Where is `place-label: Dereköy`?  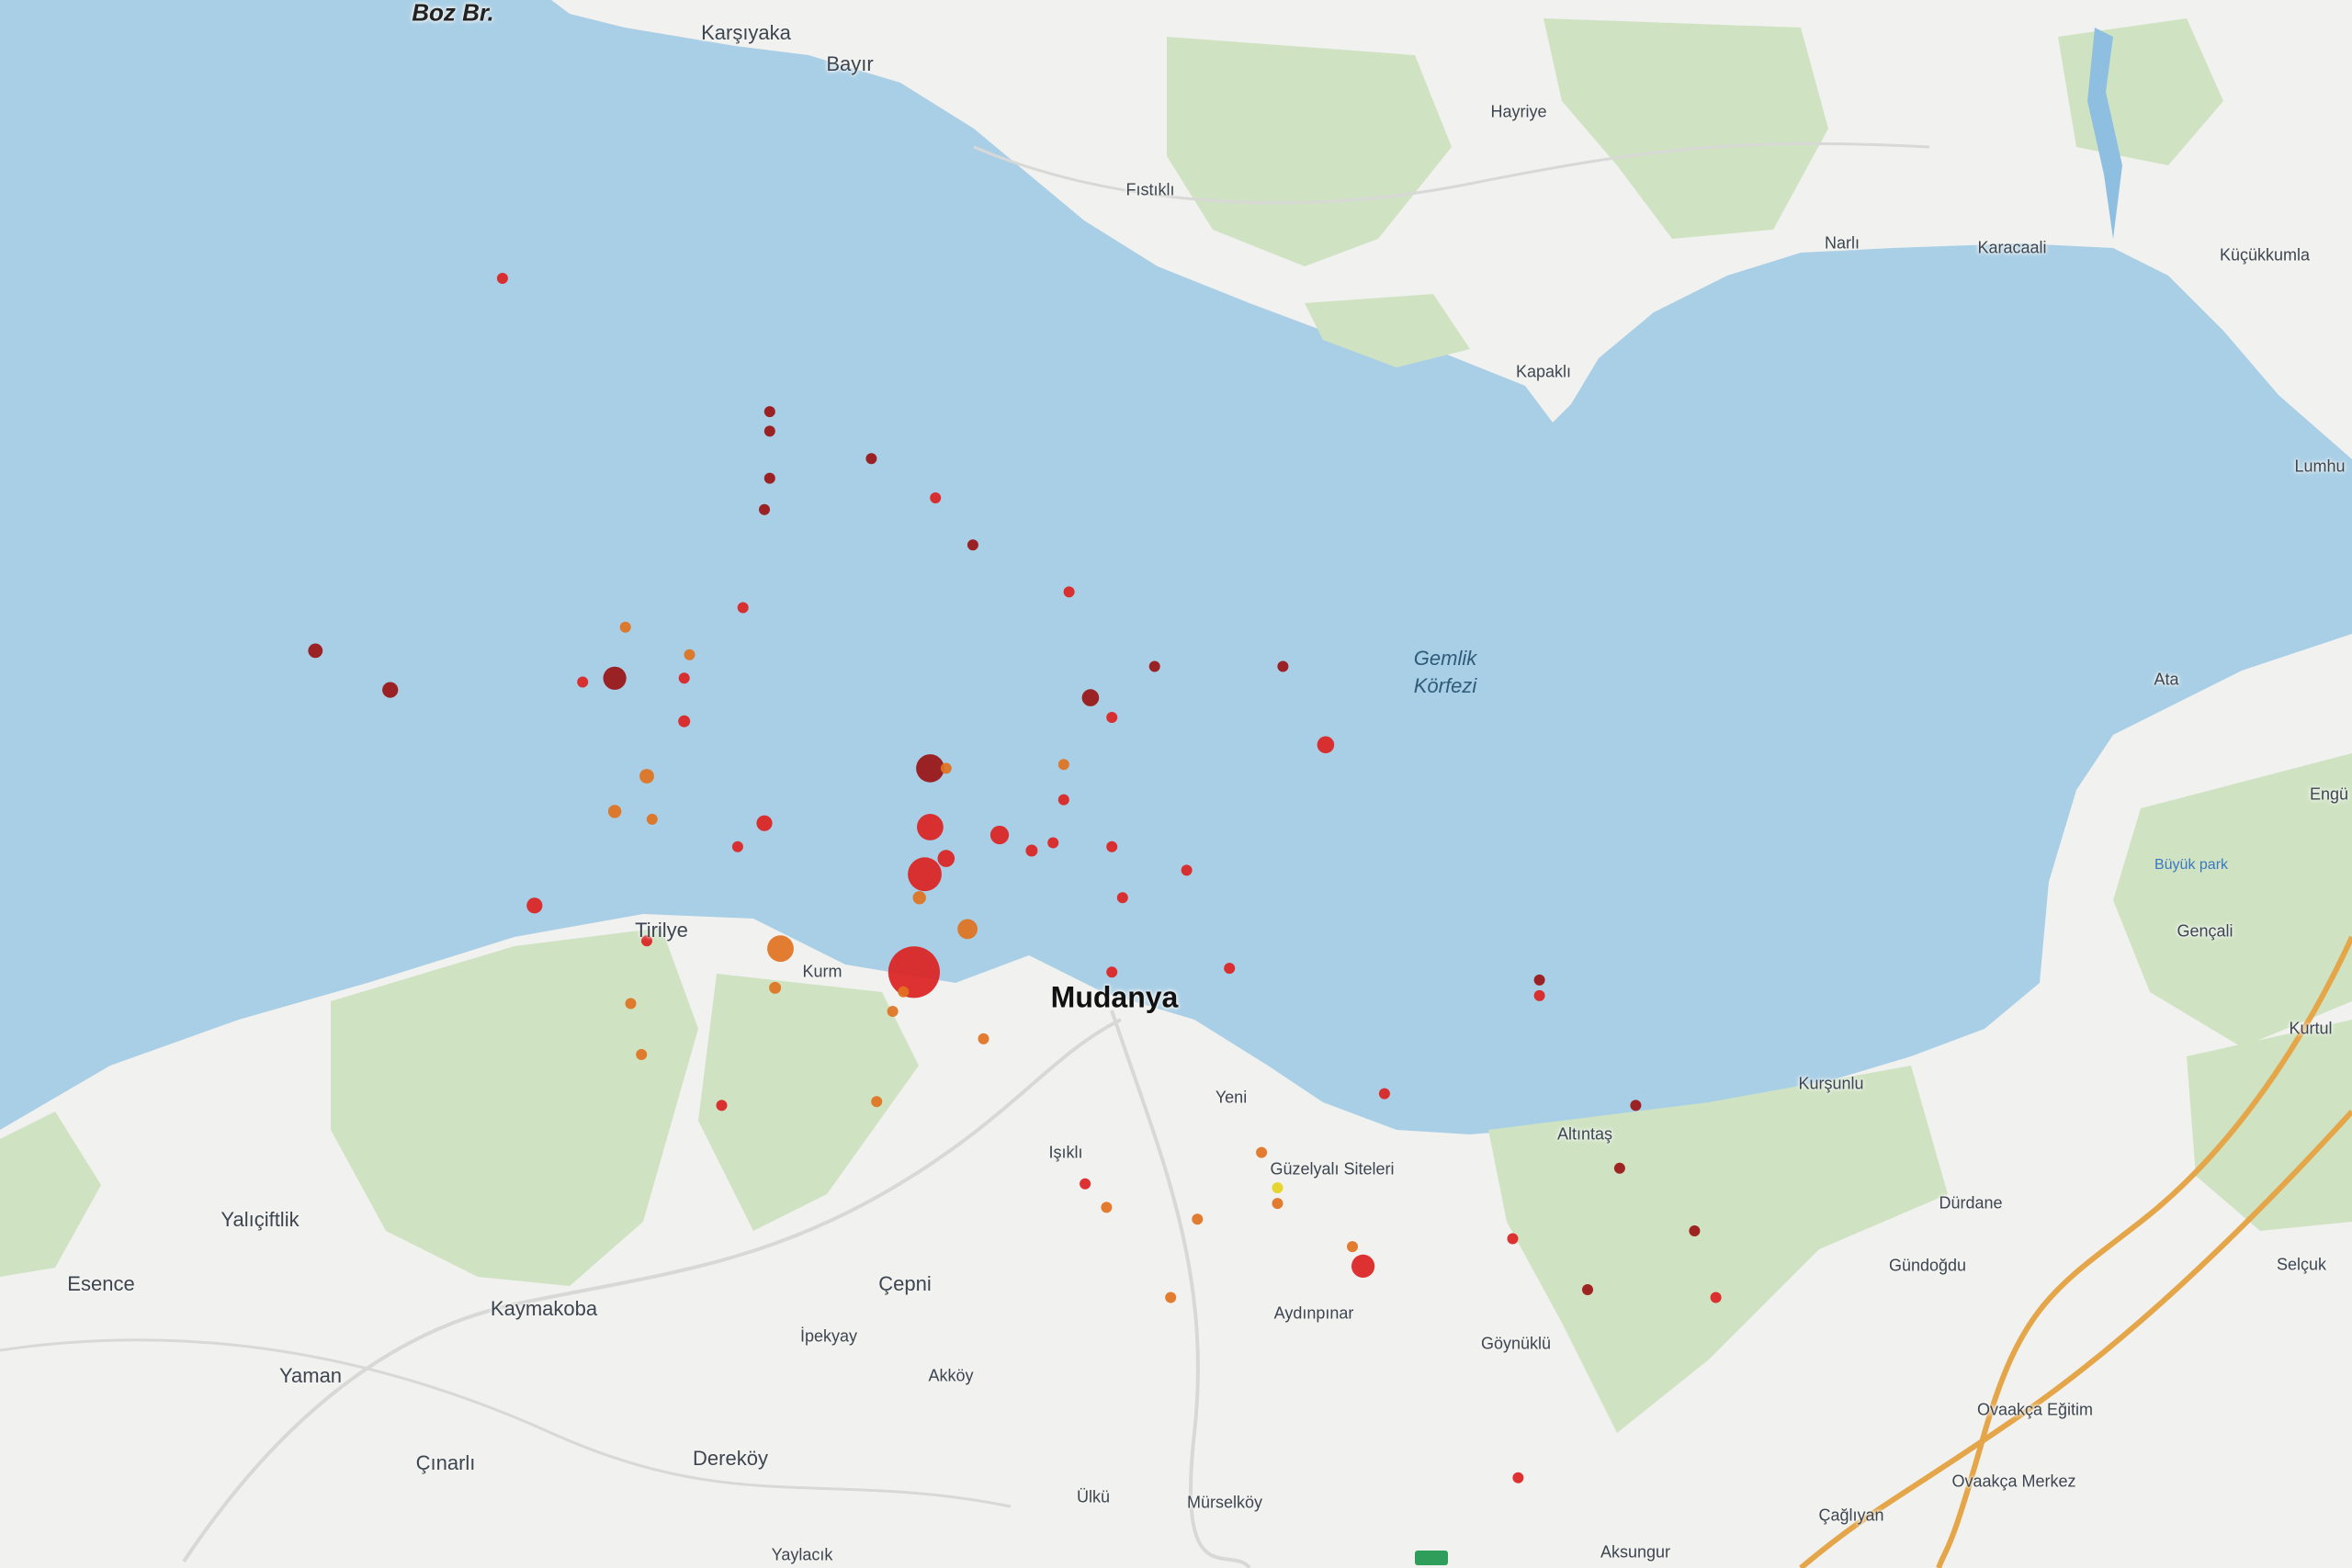
place-label: Dereköy is located at coordinates (730, 1459).